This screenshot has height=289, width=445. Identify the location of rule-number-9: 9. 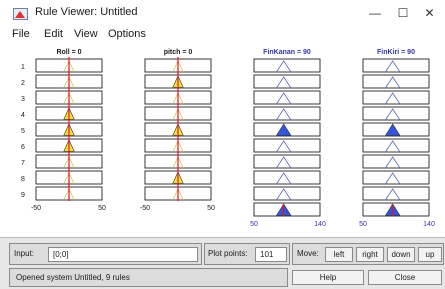
(23, 195).